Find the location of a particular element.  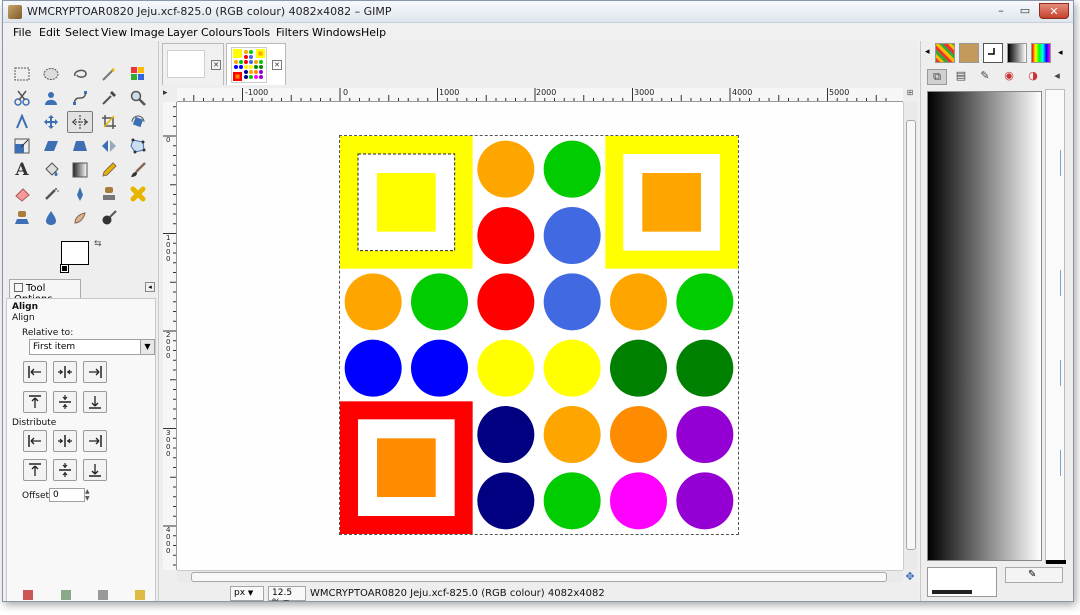

zoom-select: 12.5 % ▼ is located at coordinates (287, 593).